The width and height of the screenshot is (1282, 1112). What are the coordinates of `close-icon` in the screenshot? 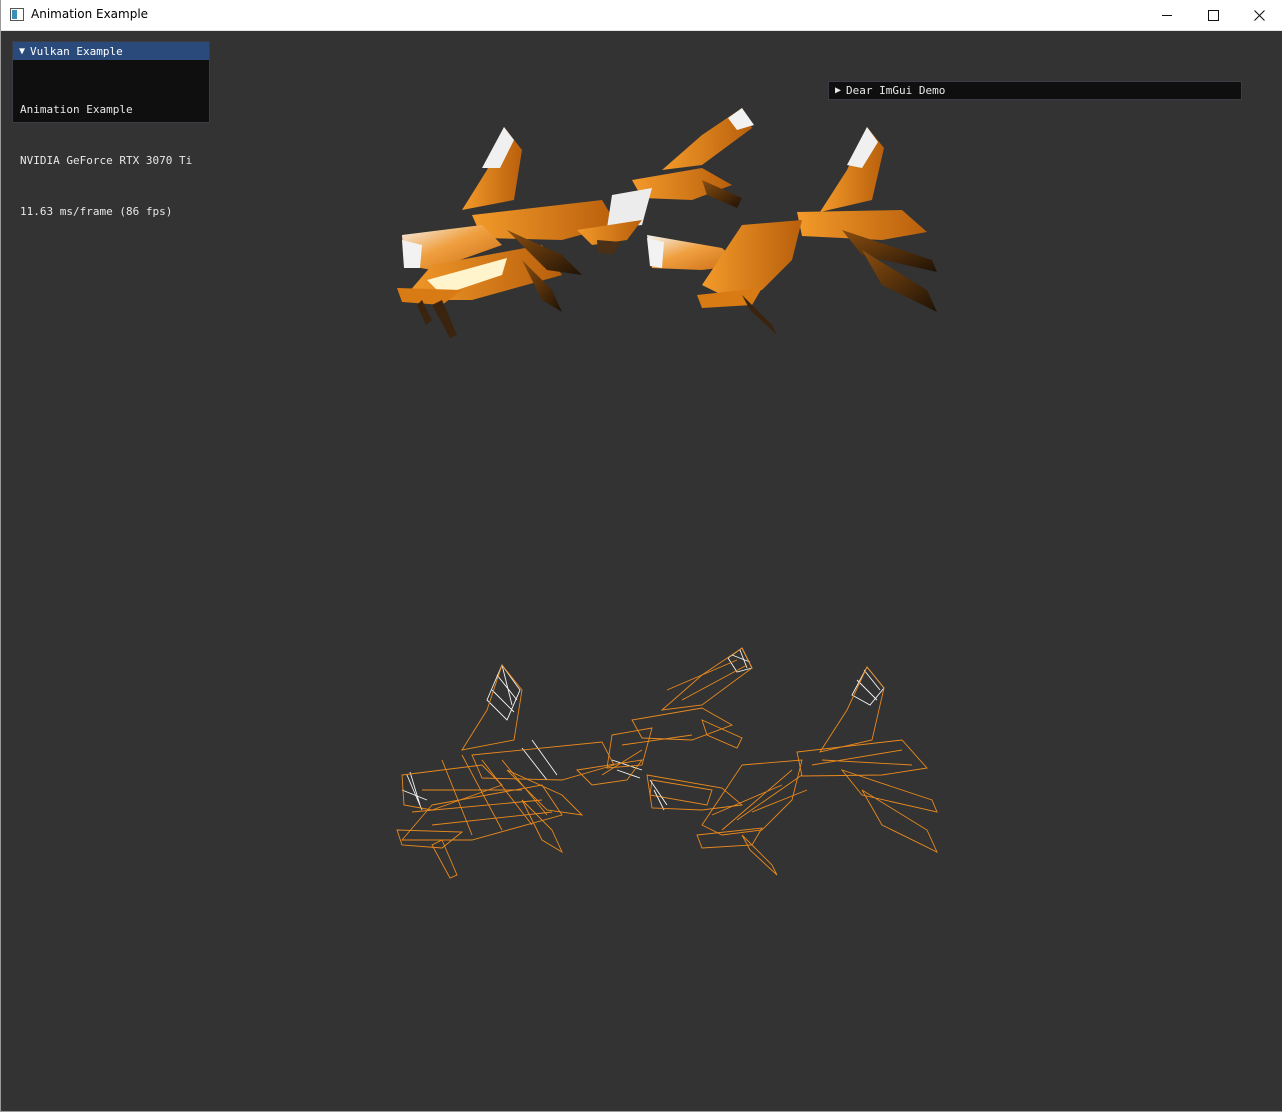 It's located at (1259, 15).